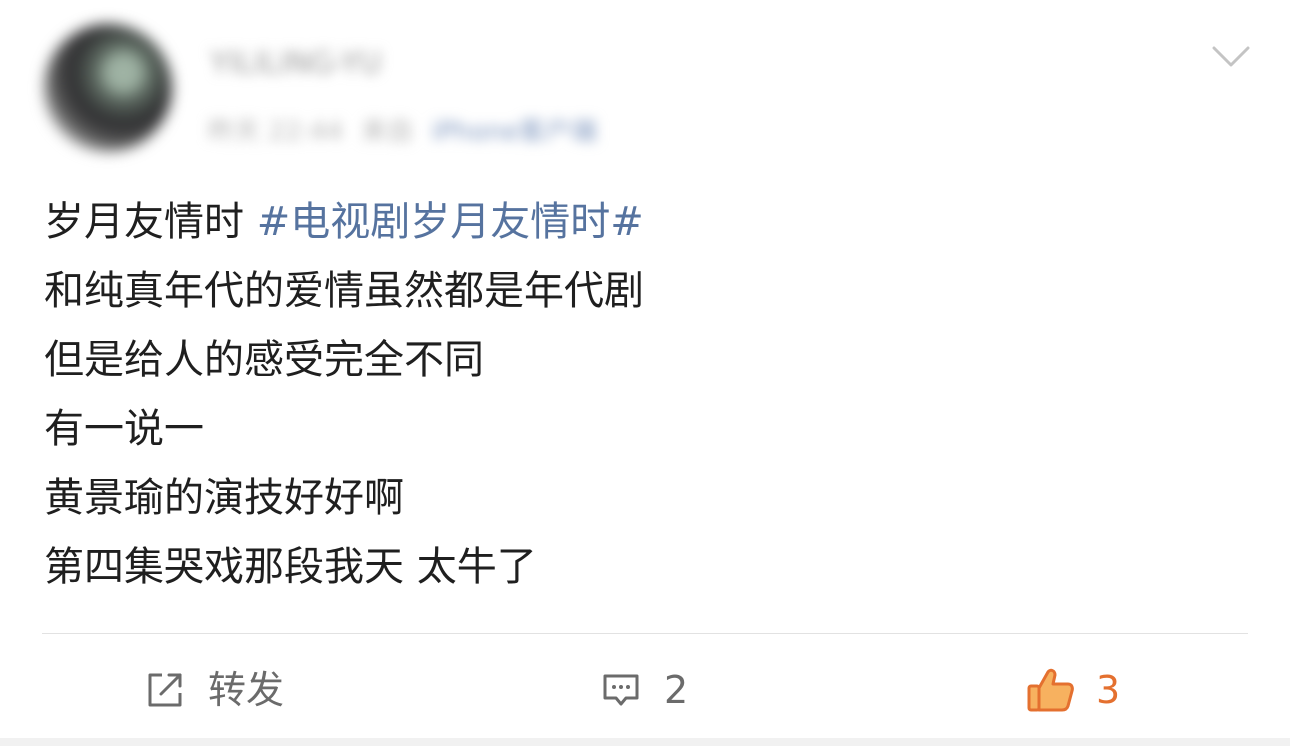 Image resolution: width=1290 pixels, height=746 pixels. What do you see at coordinates (124, 429) in the screenshot?
I see `post-line: 有一说一` at bounding box center [124, 429].